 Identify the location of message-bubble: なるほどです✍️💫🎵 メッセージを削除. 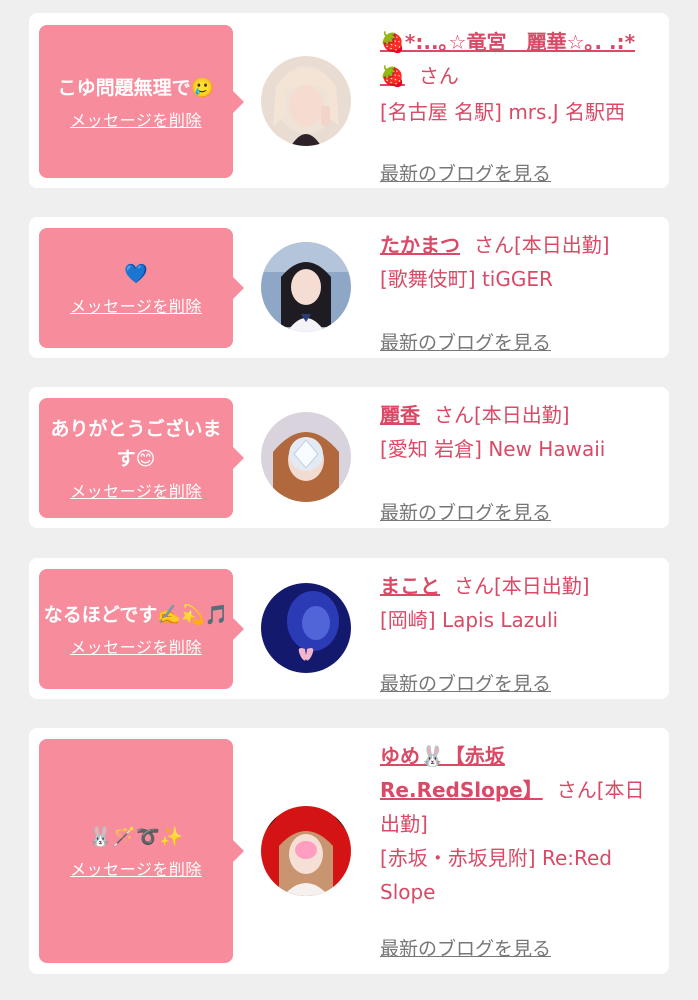
(141, 629).